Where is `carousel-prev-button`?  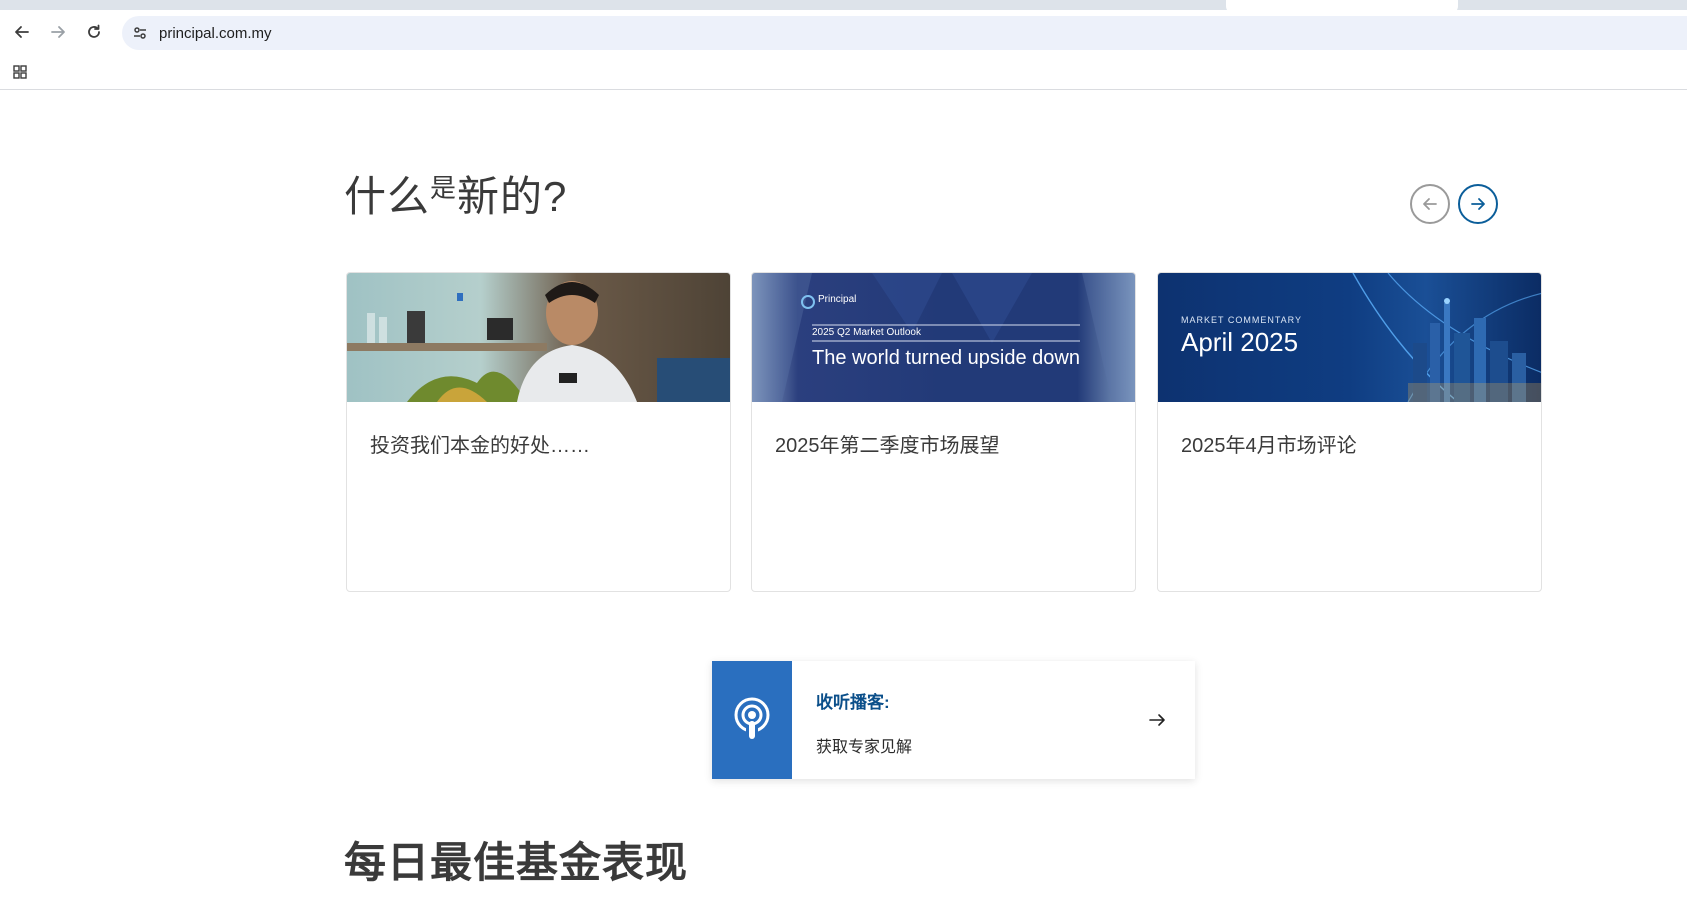 carousel-prev-button is located at coordinates (1430, 204).